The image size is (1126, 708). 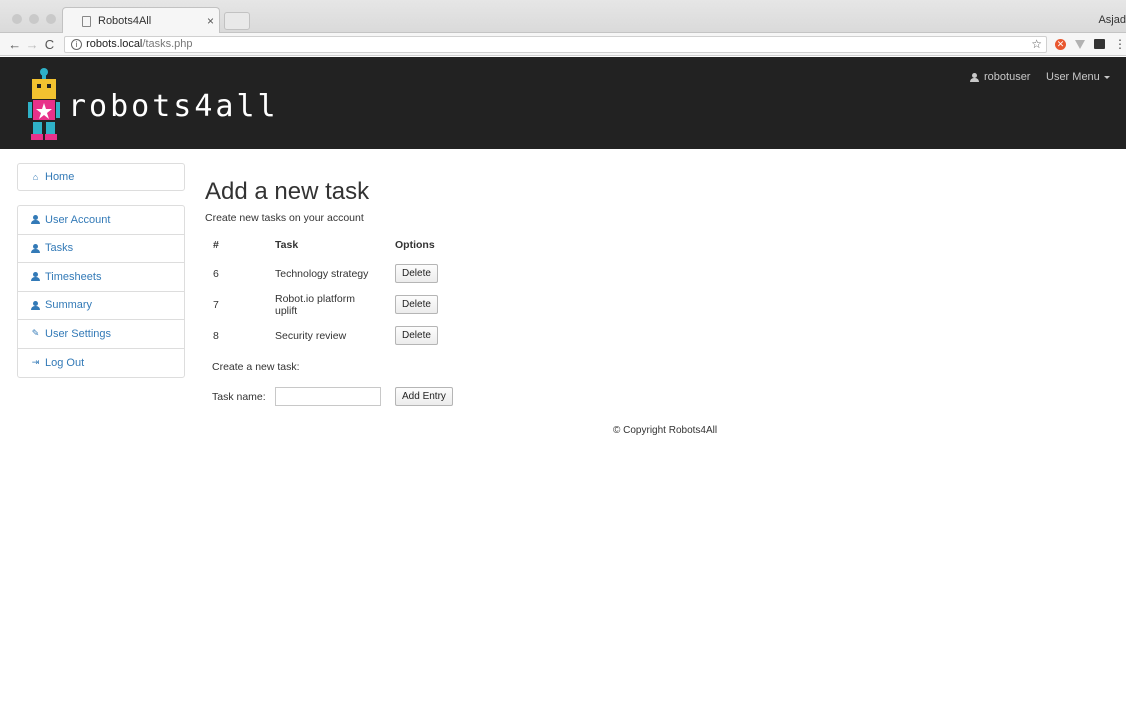 What do you see at coordinates (69, 305) in the screenshot?
I see `sidebar-item-label: Summary` at bounding box center [69, 305].